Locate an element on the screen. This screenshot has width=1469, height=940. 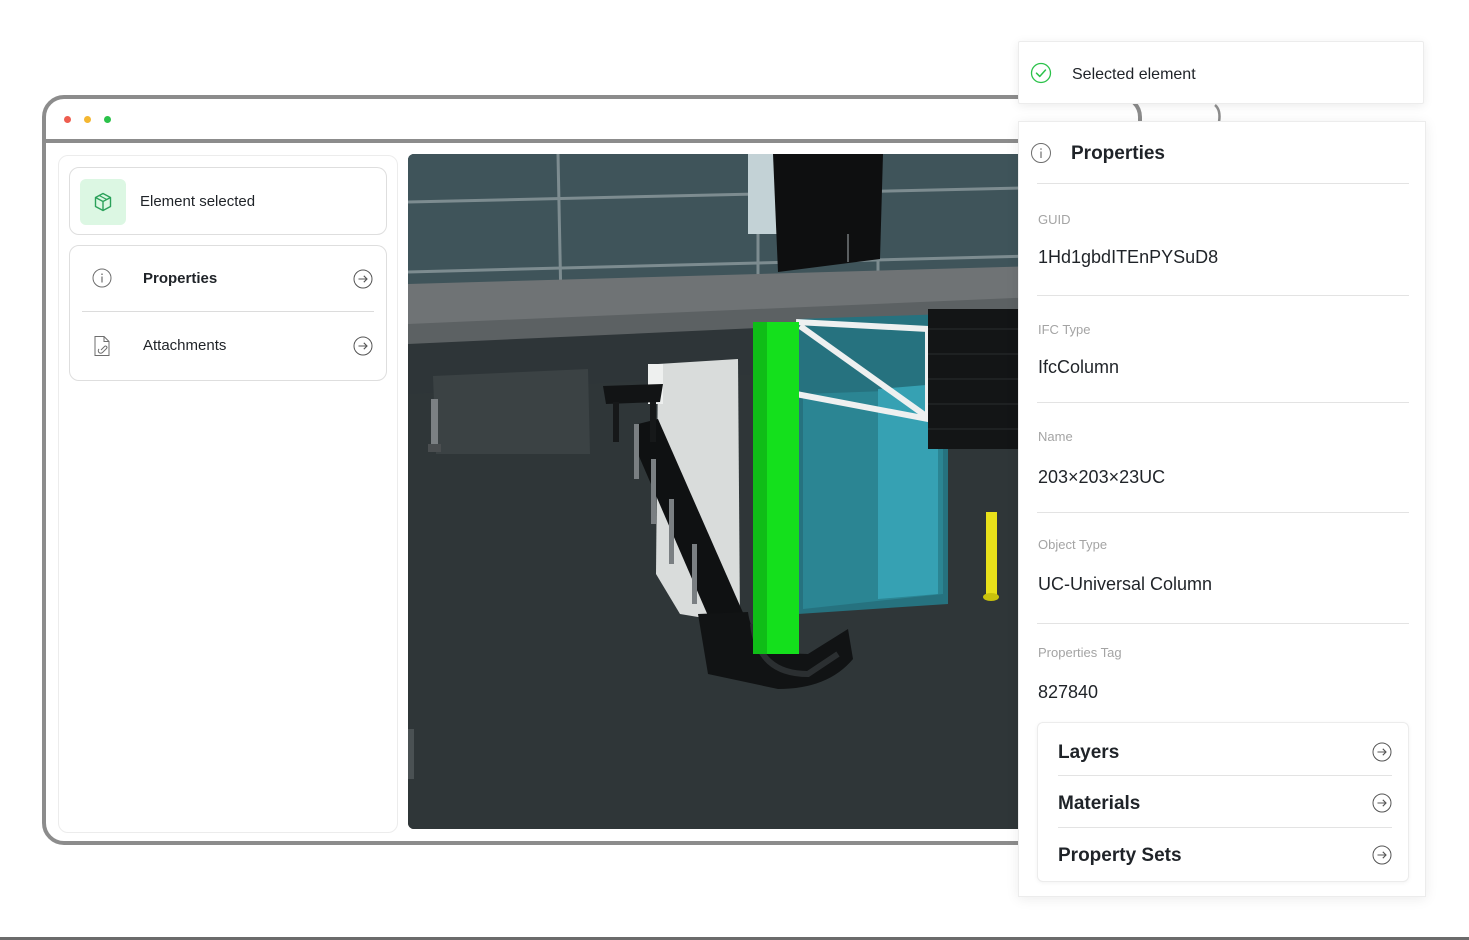
window-titlebar is located at coordinates (592, 121).